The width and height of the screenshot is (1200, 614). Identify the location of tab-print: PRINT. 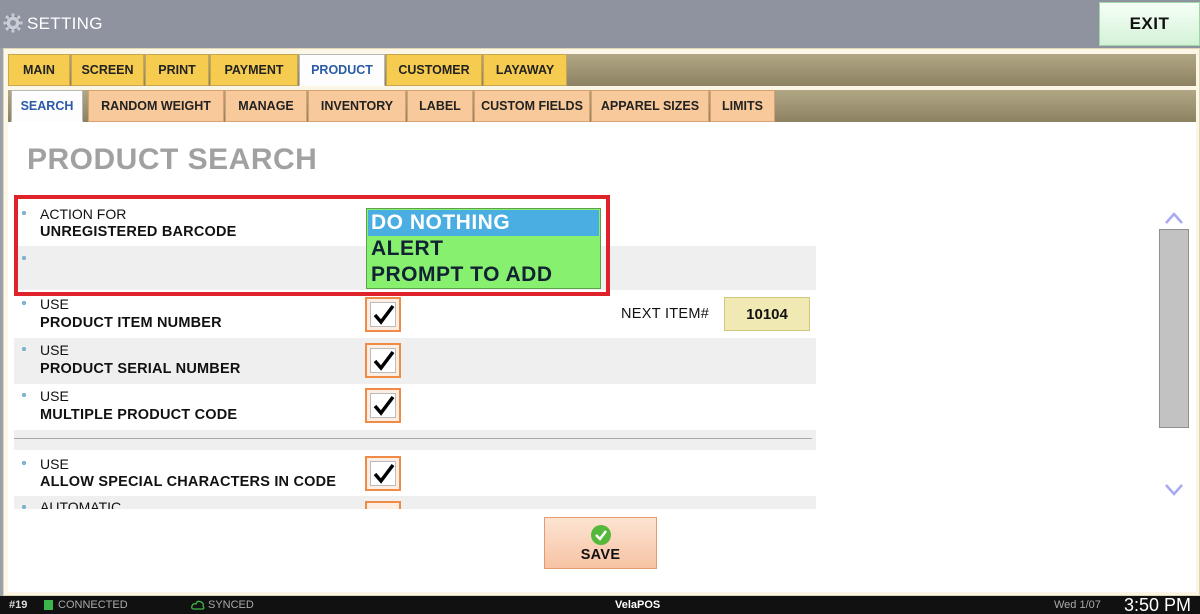
(177, 70).